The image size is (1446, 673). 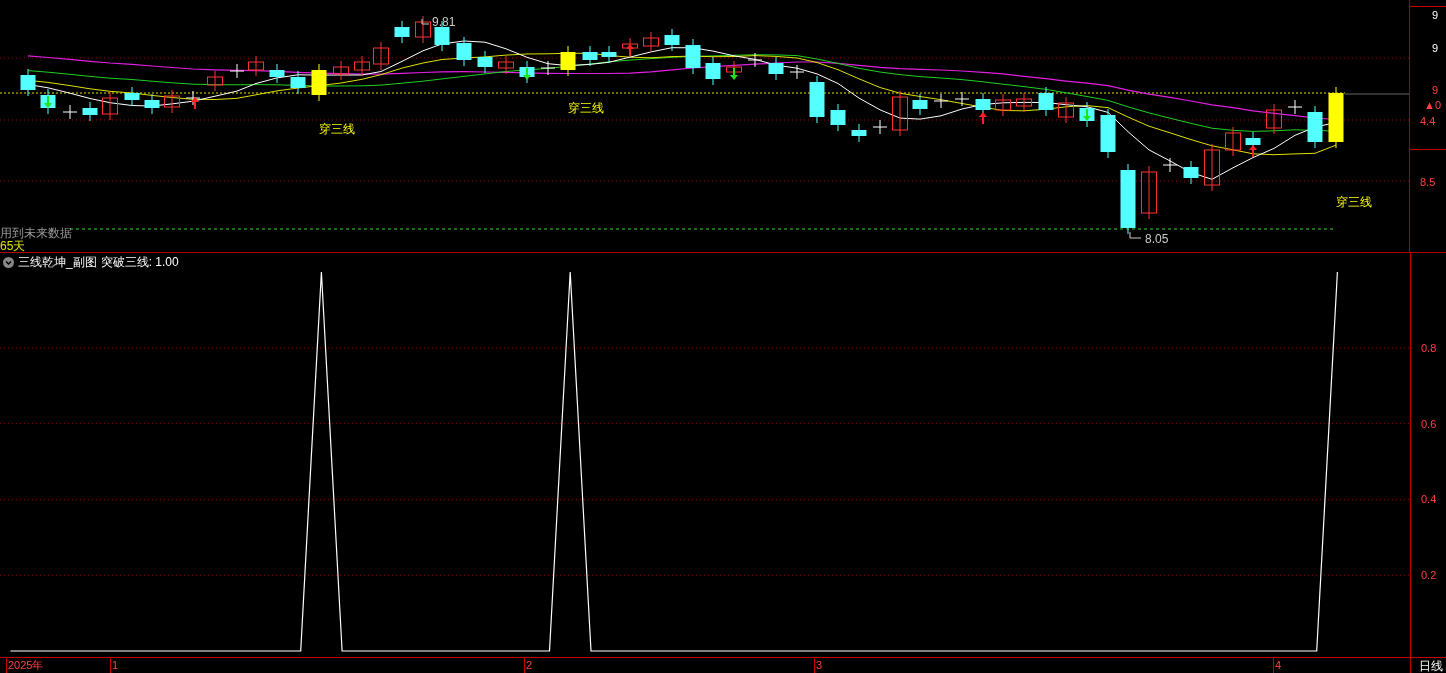 I want to click on low-price-label: 8.05, so click(x=1157, y=239).